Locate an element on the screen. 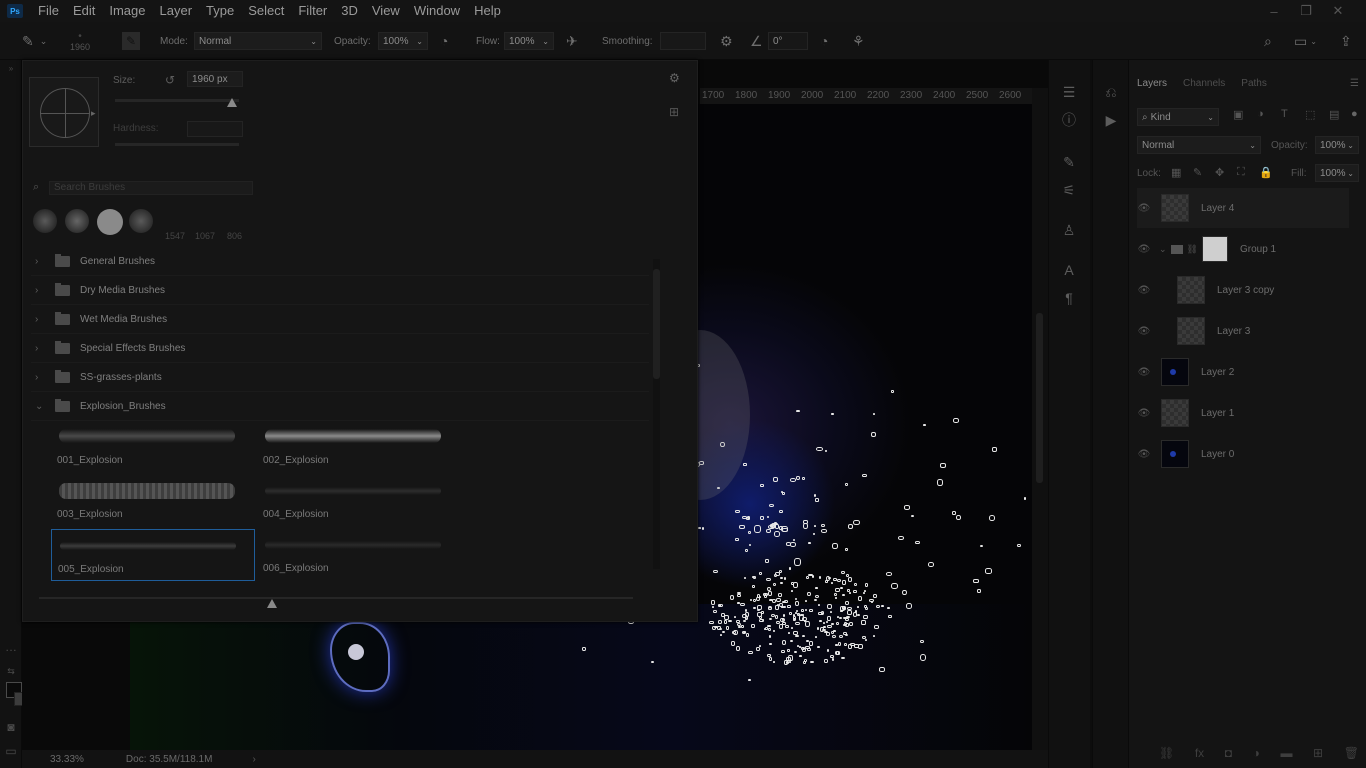 The image size is (1366, 768). menu-help: Help is located at coordinates (487, 11).